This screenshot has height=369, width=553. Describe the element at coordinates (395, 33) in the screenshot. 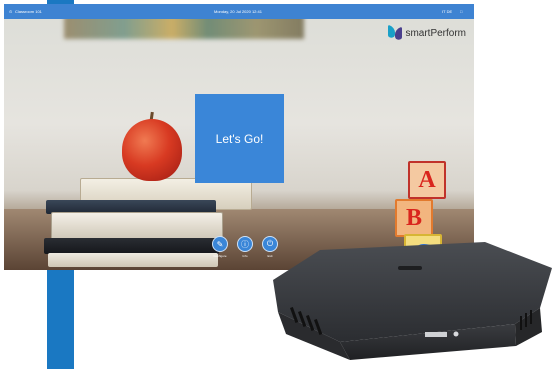

I see `smartperform-logo-icon` at that location.